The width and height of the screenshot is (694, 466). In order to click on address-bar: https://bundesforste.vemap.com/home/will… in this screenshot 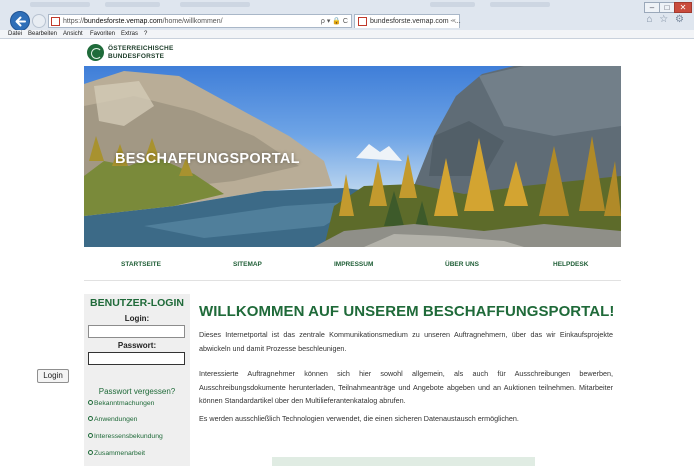, I will do `click(200, 21)`.